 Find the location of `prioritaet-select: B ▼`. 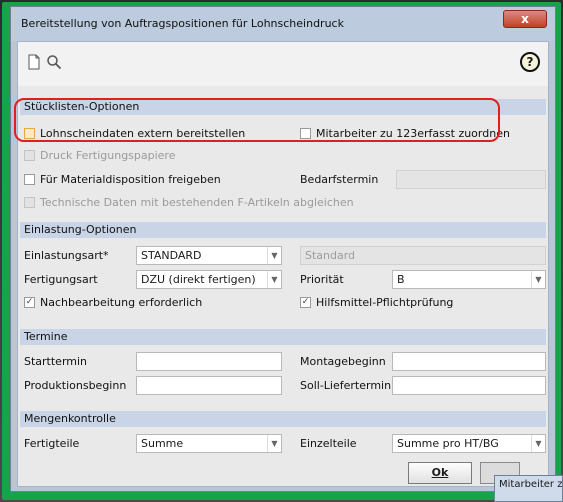

prioritaet-select: B ▼ is located at coordinates (469, 279).